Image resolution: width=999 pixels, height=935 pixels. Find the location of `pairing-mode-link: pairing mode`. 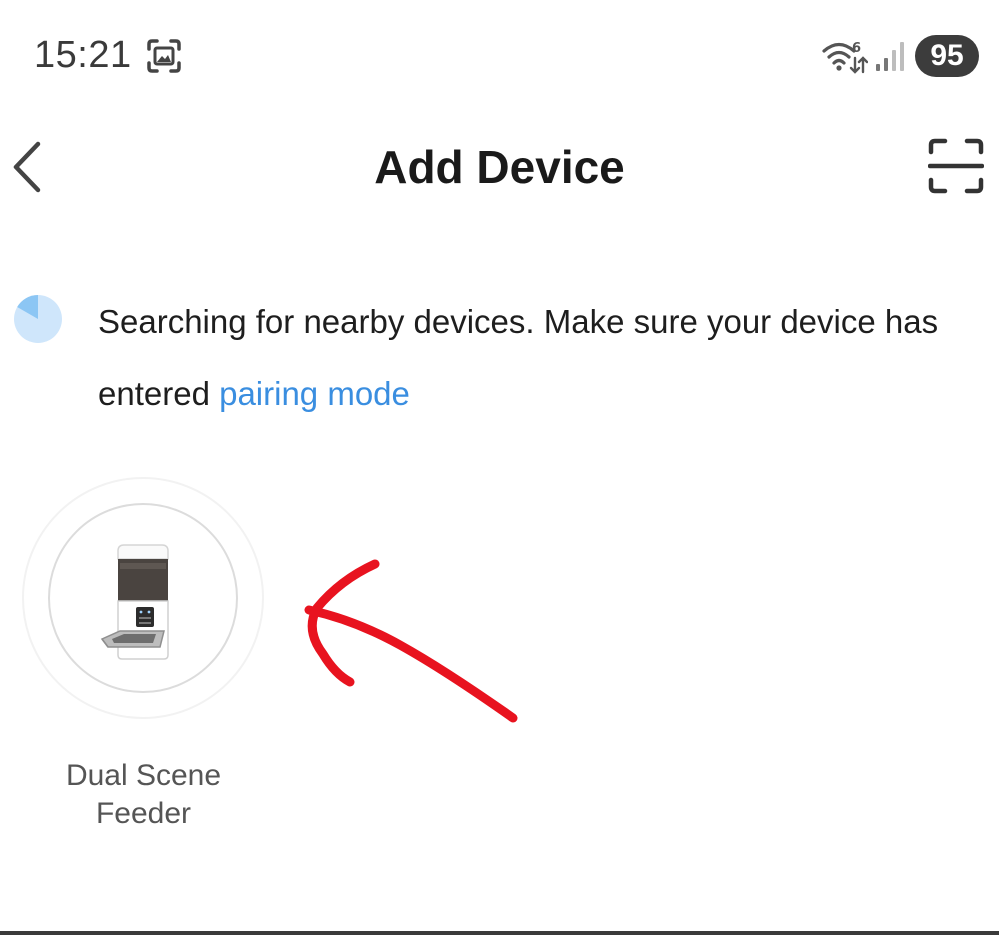

pairing-mode-link: pairing mode is located at coordinates (314, 393).